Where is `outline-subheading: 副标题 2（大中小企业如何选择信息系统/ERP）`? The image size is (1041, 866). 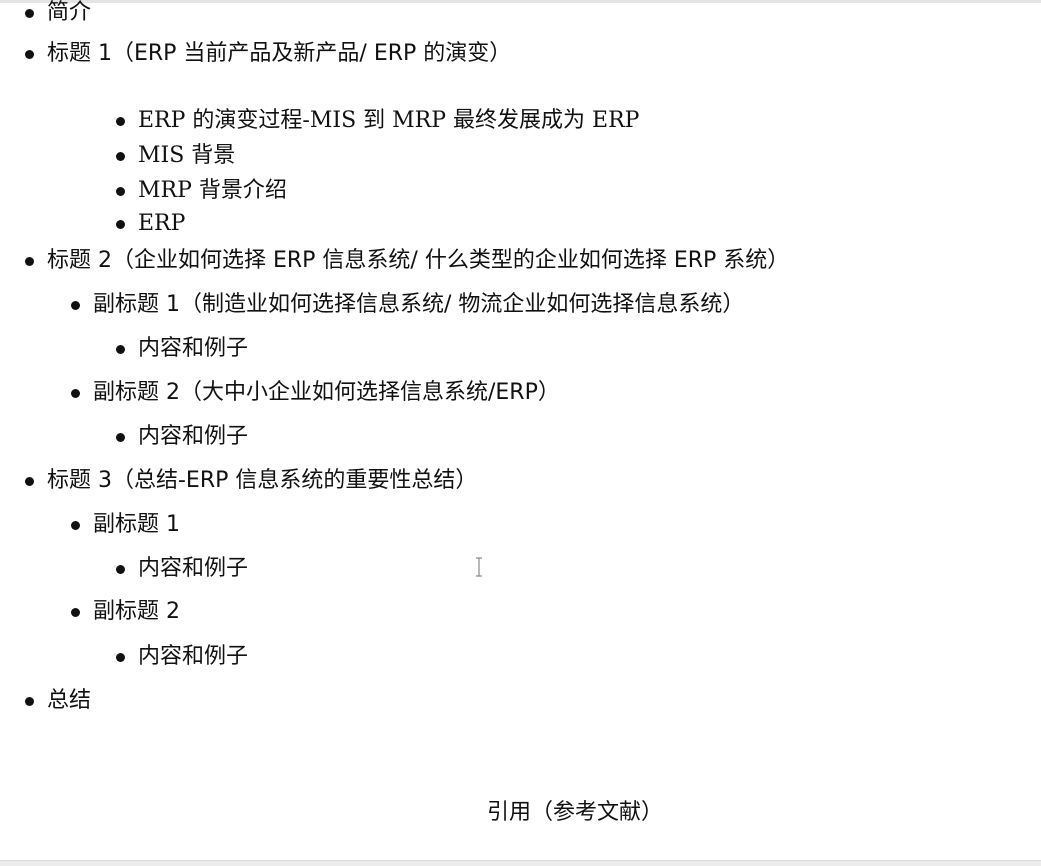
outline-subheading: 副标题 2（大中小企业如何选择信息系统/ERP） is located at coordinates (315, 393).